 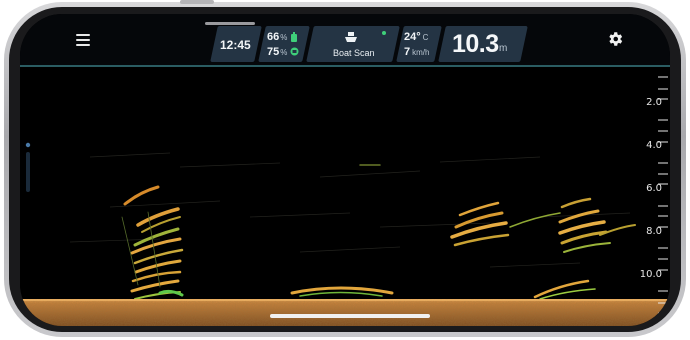 I want to click on battery-2-readout: 75%, so click(x=277, y=52).